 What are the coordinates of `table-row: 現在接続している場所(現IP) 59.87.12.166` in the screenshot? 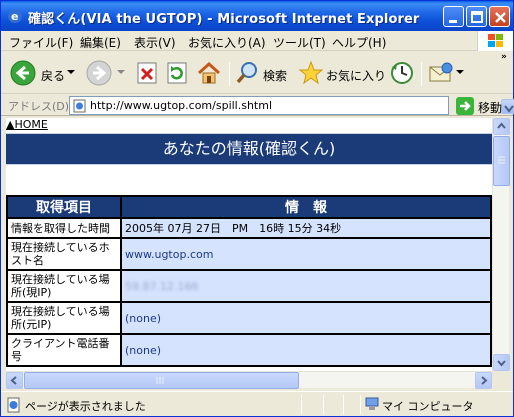 It's located at (249, 286).